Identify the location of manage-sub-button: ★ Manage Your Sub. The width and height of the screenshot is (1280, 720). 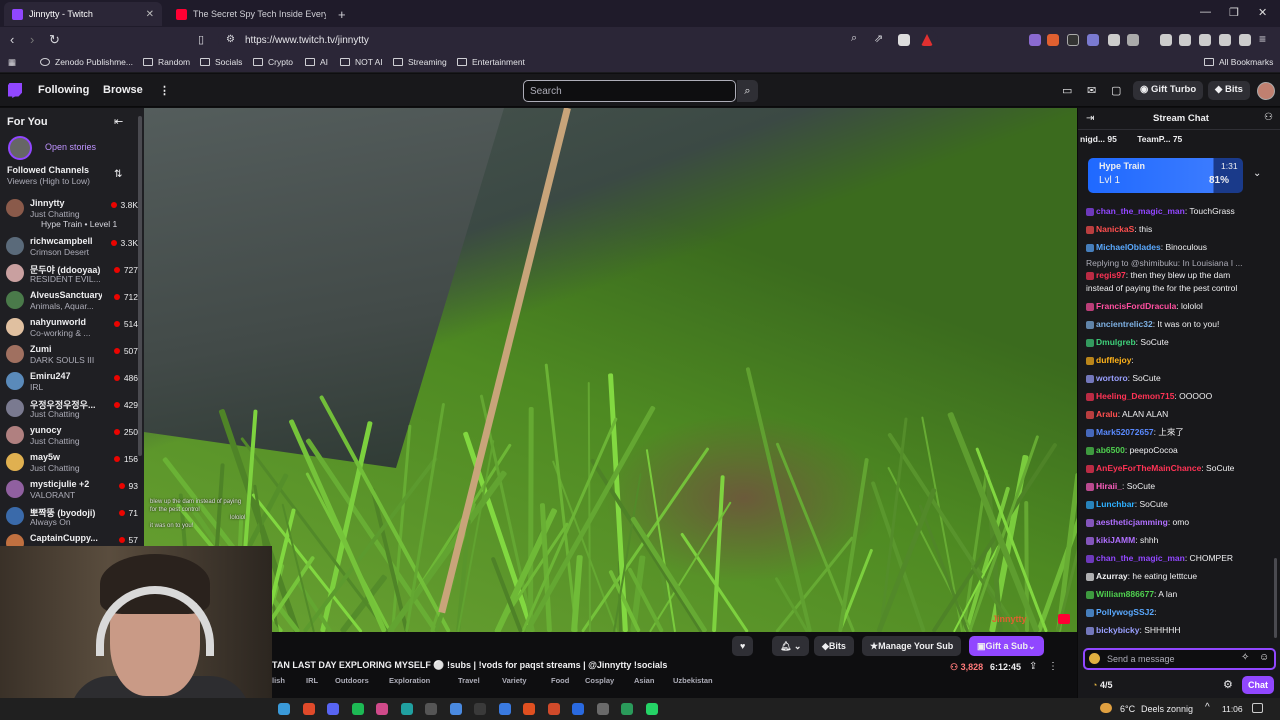
(912, 646).